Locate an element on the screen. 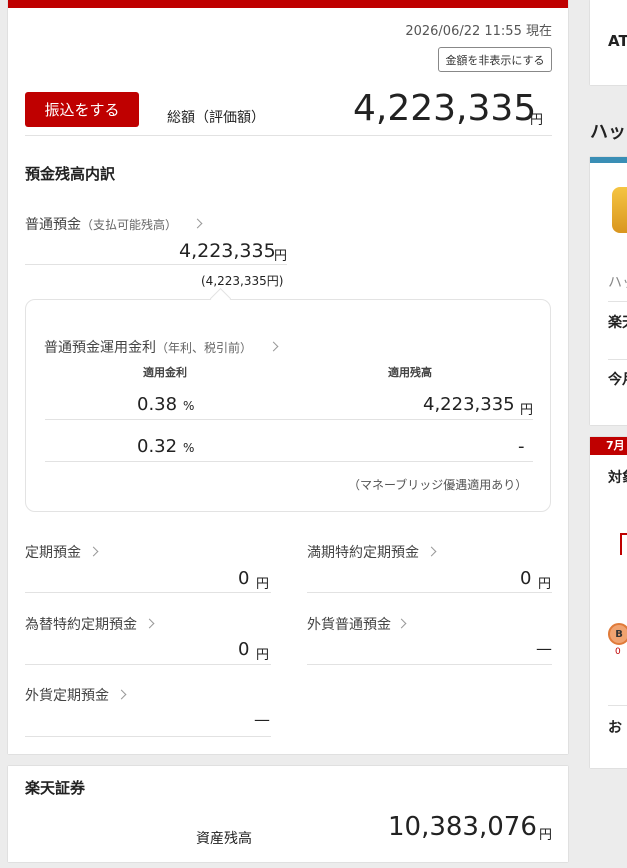 This screenshot has height=868, width=627. money-bridge-note: （マネーブリッジ優遇適用あり） is located at coordinates (438, 485).